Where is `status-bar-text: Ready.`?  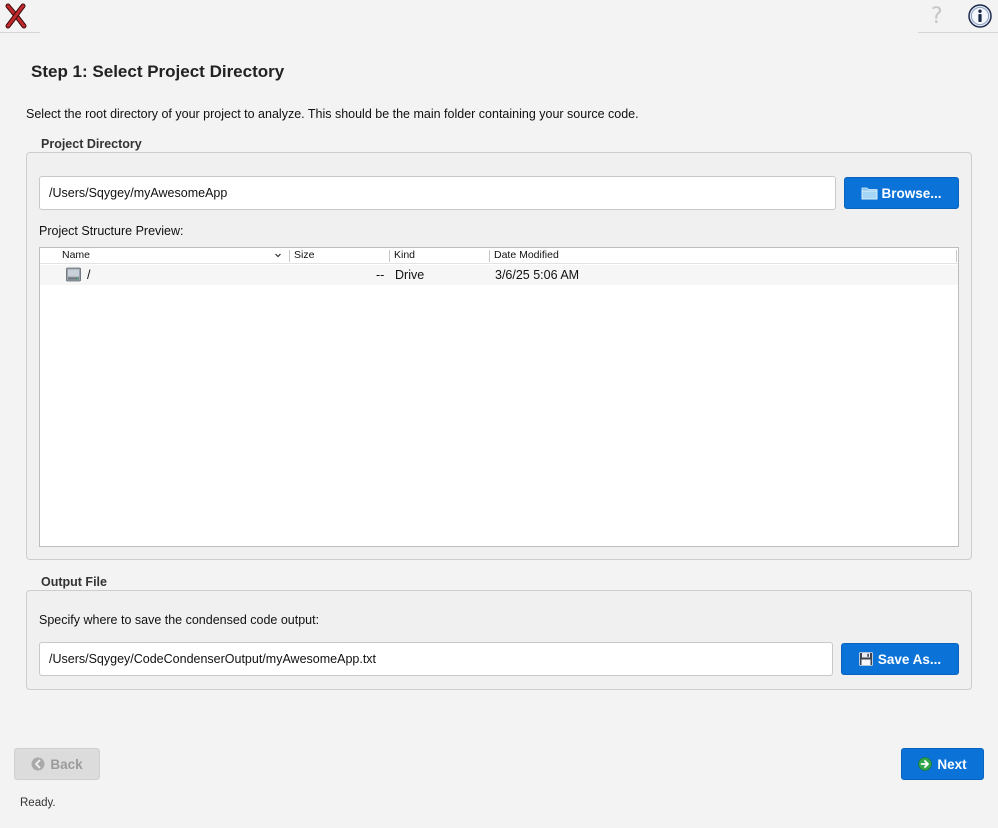
status-bar-text: Ready. is located at coordinates (38, 803).